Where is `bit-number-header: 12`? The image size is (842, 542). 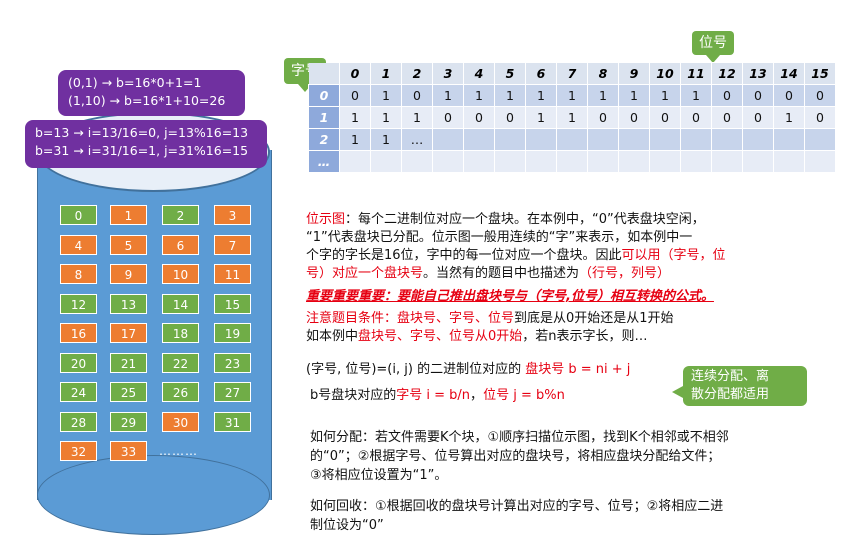 bit-number-header: 12 is located at coordinates (727, 73).